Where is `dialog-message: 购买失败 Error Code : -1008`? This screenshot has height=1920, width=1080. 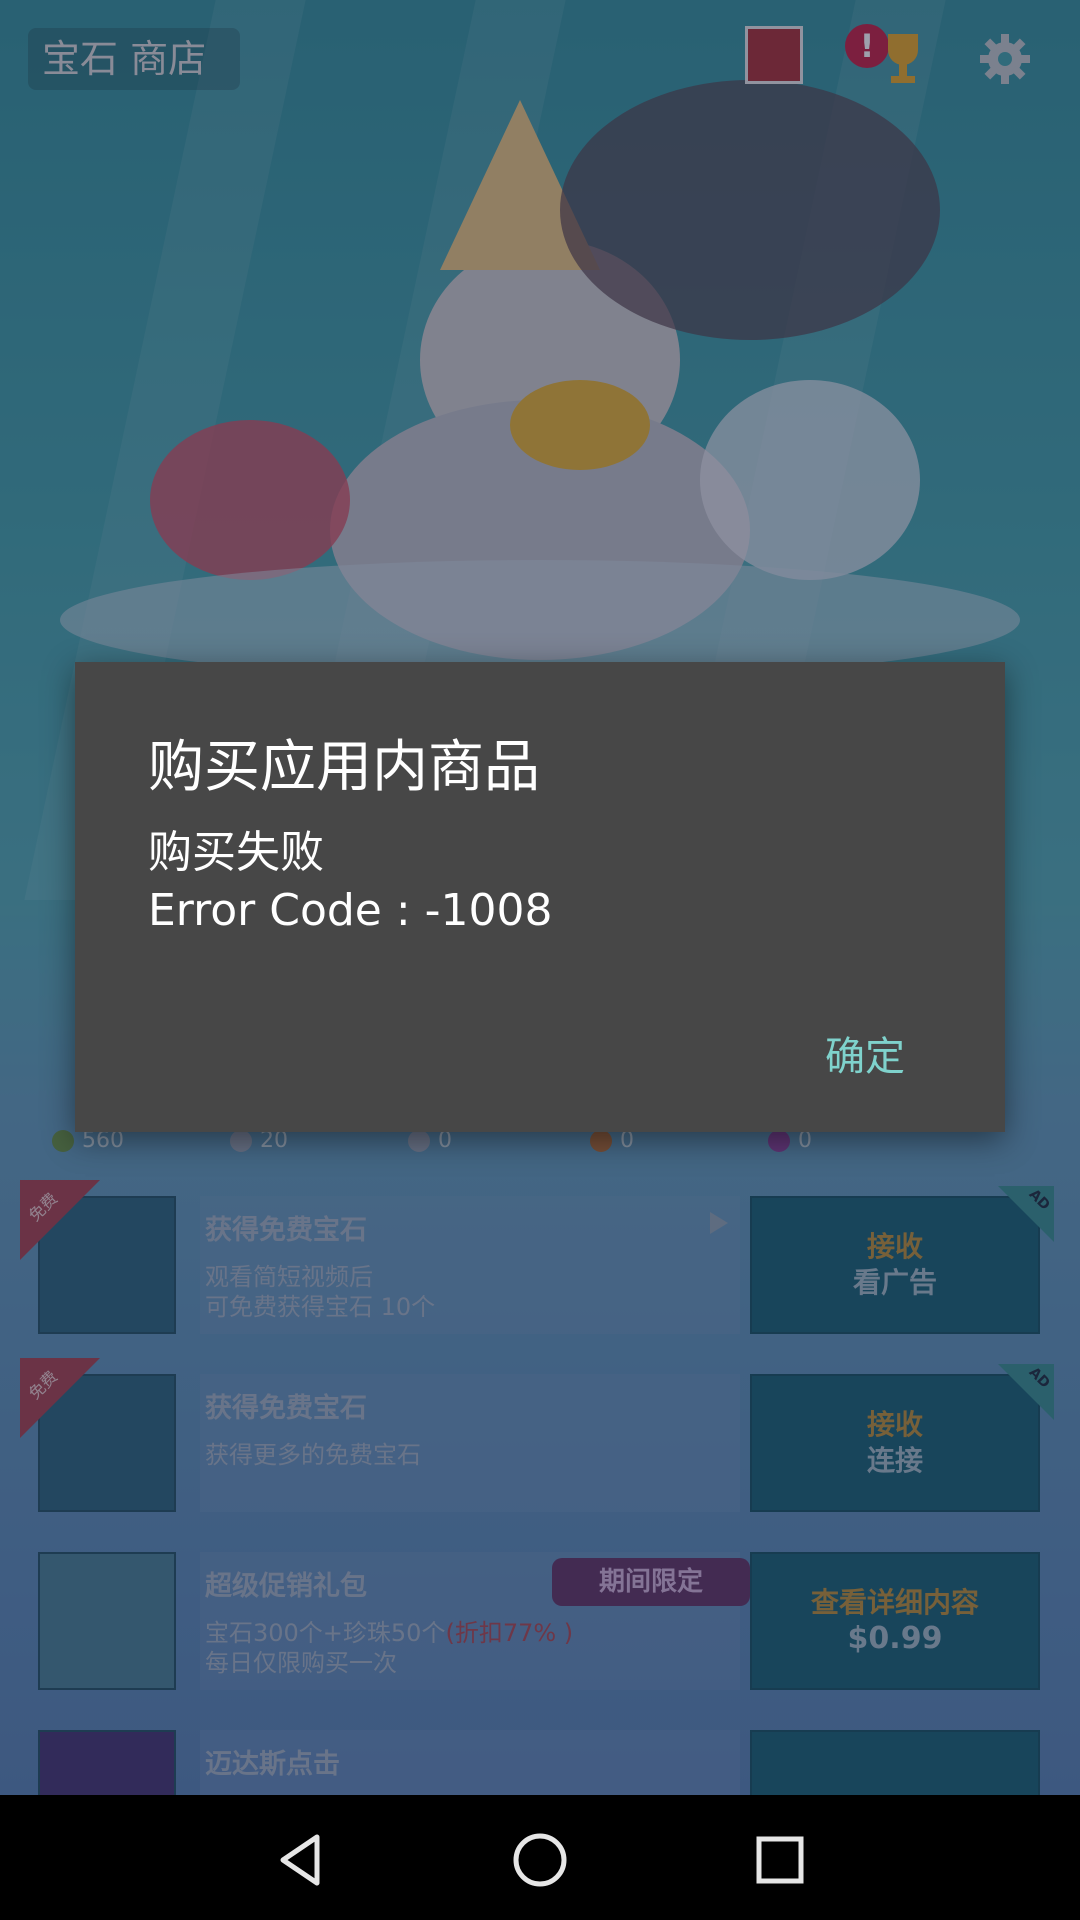
dialog-message: 购买失败 Error Code : -1008 is located at coordinates (350, 882).